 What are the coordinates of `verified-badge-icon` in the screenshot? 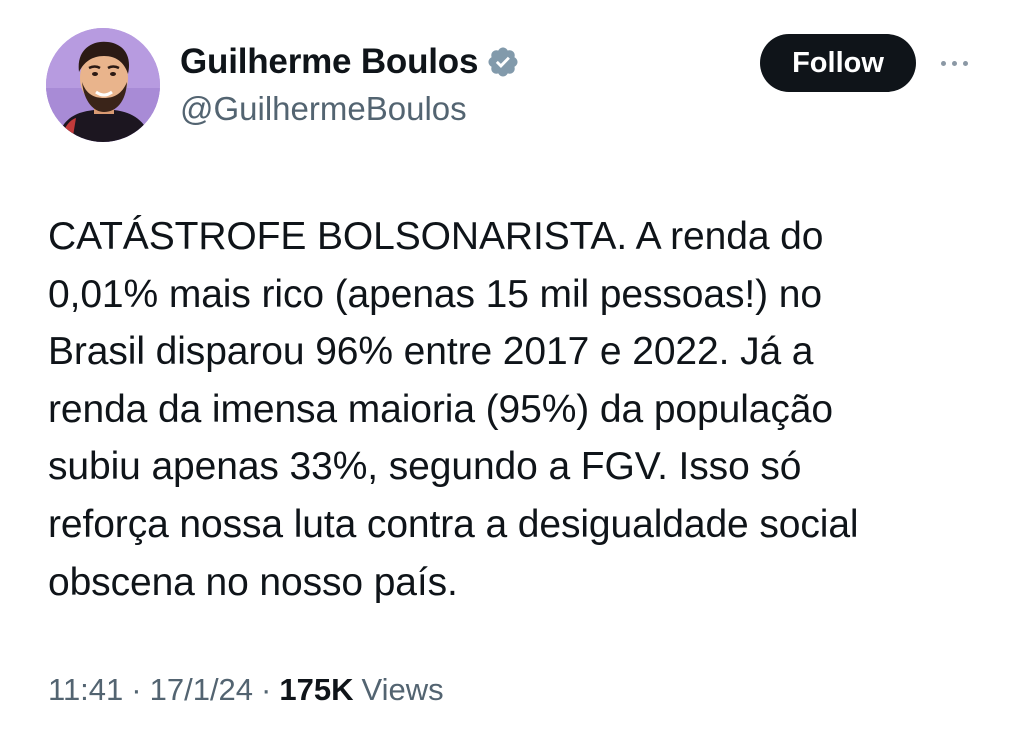 It's located at (503, 62).